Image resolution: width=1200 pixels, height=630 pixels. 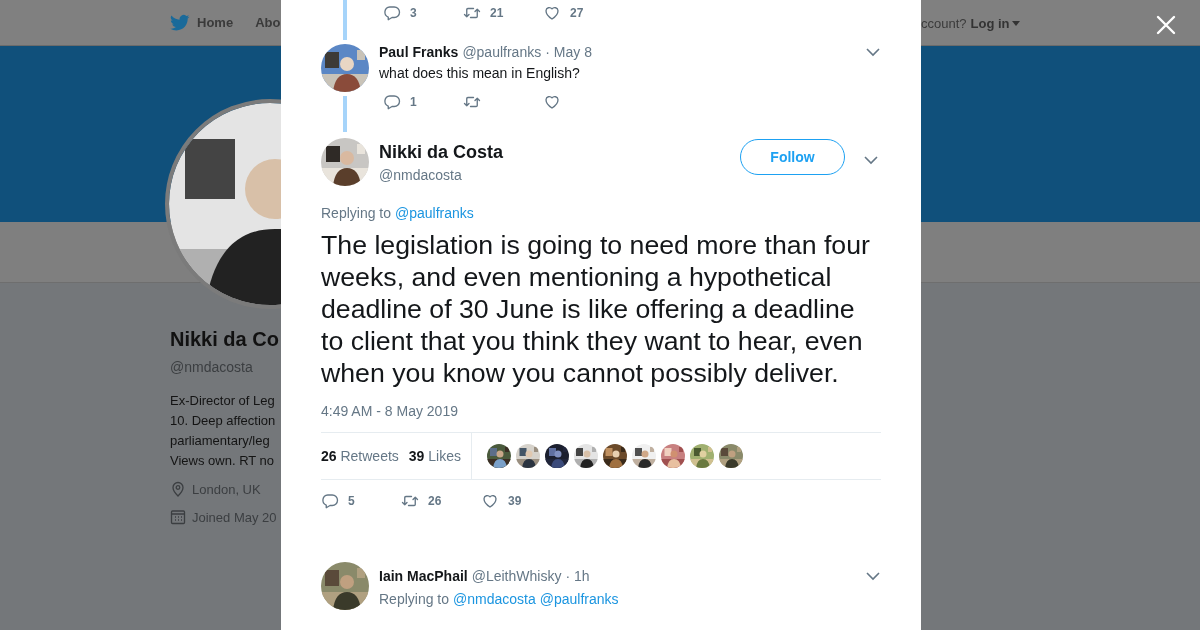 I want to click on close-icon, so click(x=1166, y=25).